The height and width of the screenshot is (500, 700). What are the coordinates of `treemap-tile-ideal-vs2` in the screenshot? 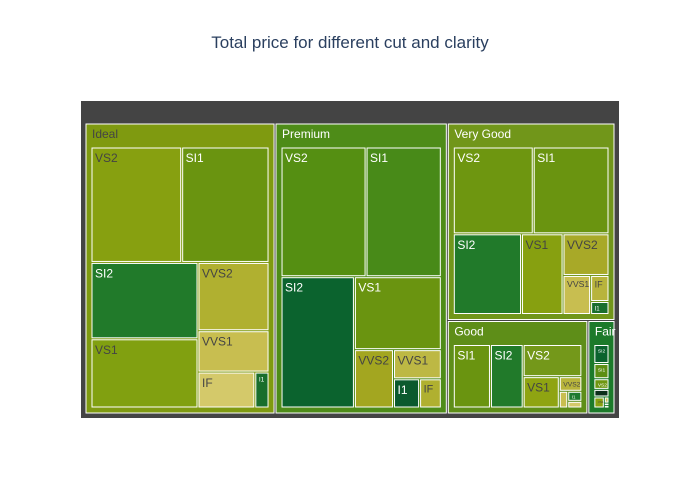 It's located at (136, 204).